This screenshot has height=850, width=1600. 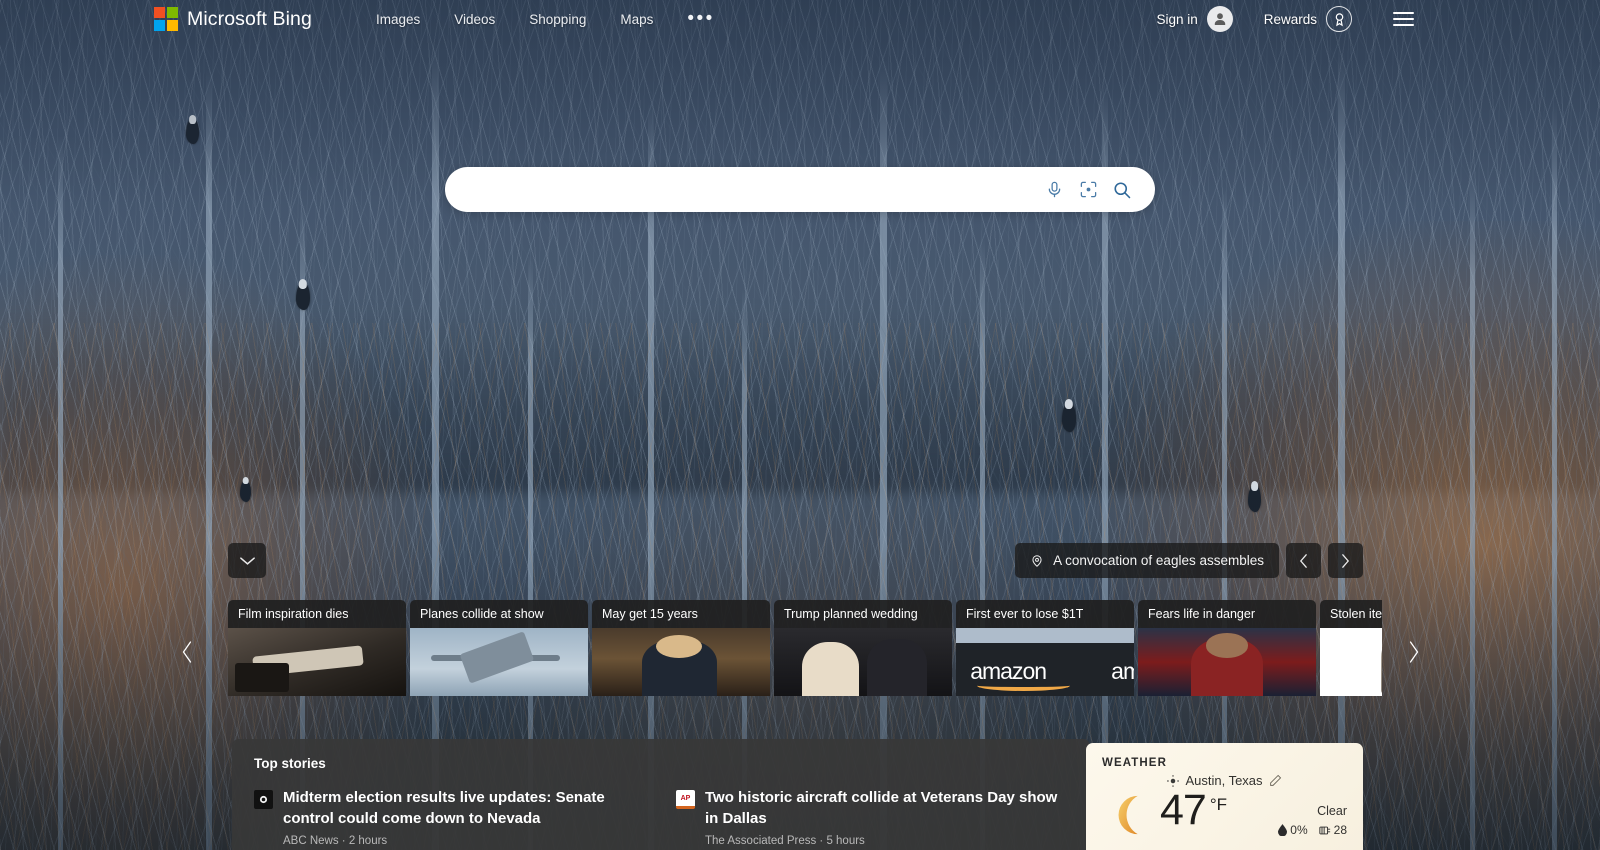 I want to click on weather-precipitation-stat: 0%, so click(x=1293, y=830).